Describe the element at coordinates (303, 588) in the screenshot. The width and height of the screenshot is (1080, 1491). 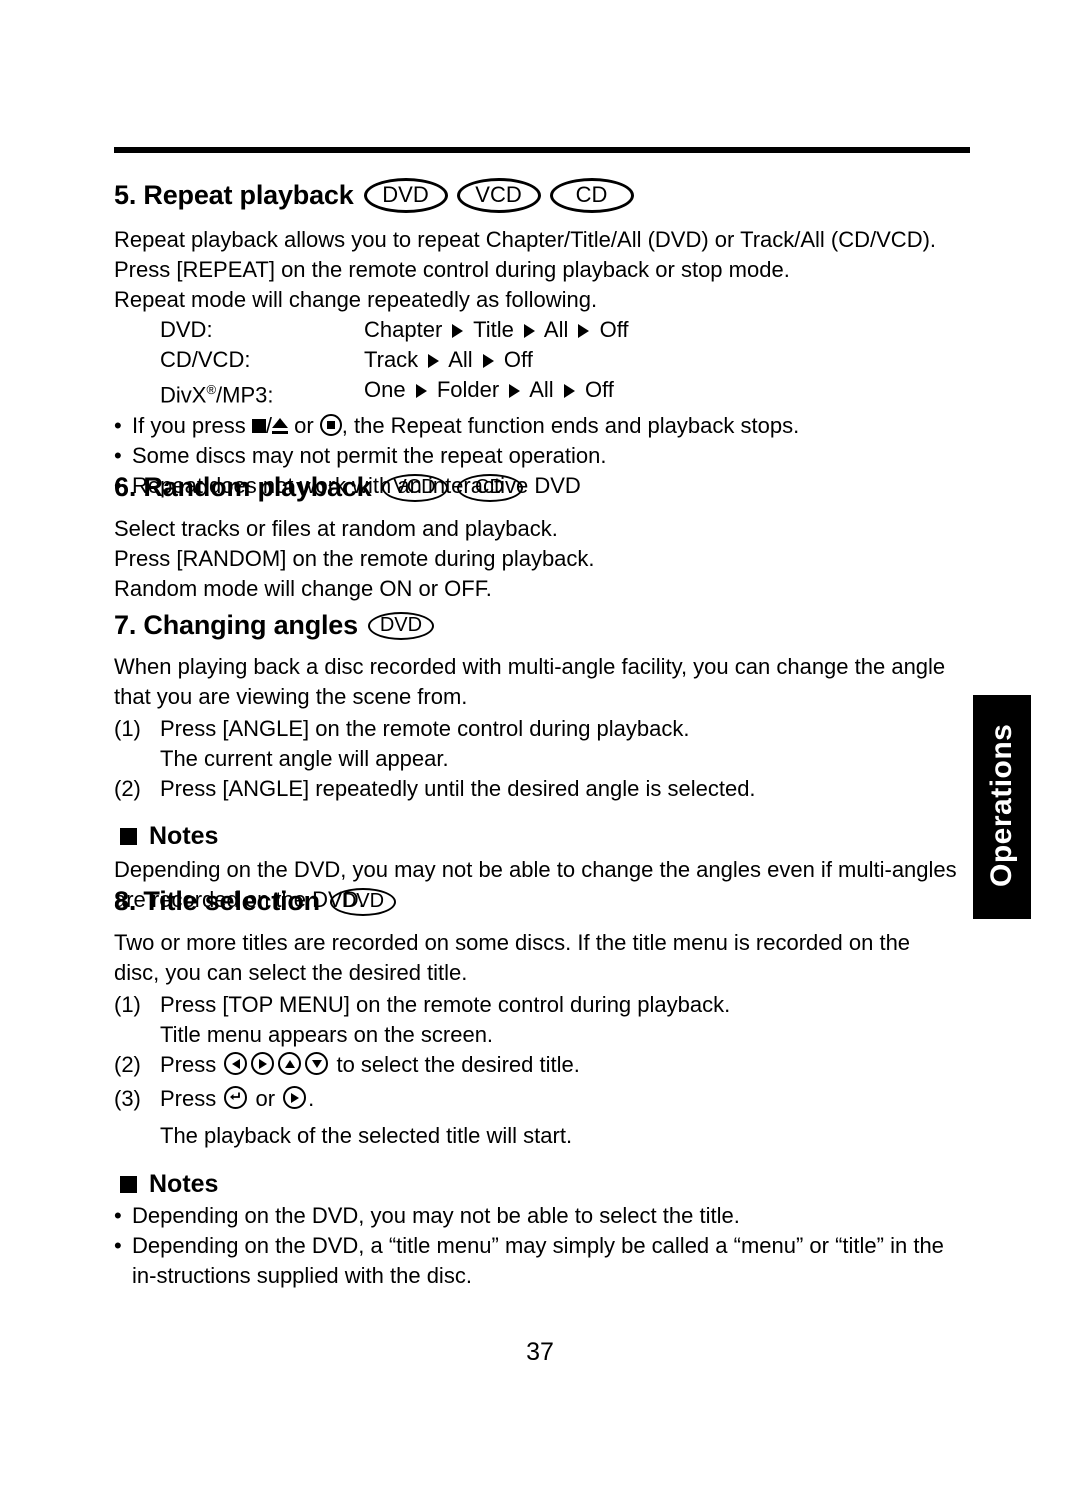
I see `paragraph-line: Random mode will change ON or OFF.` at that location.